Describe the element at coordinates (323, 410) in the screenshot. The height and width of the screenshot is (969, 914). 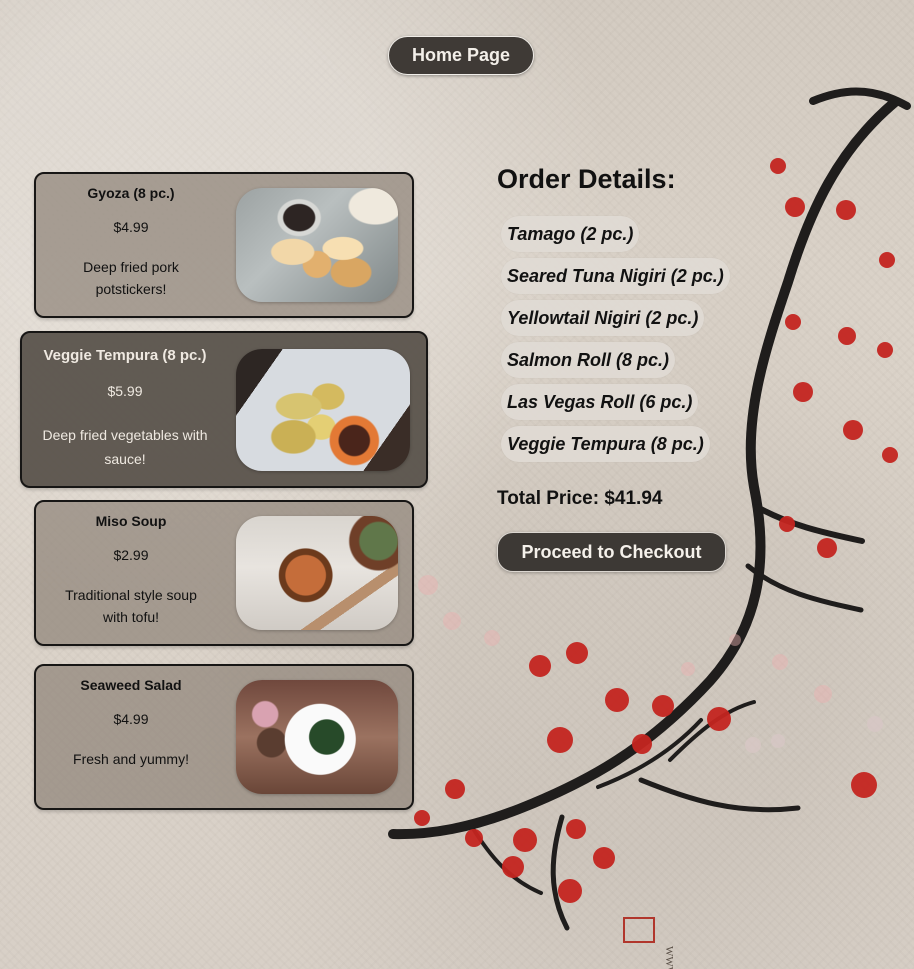
I see `veggie-tempura-image` at that location.